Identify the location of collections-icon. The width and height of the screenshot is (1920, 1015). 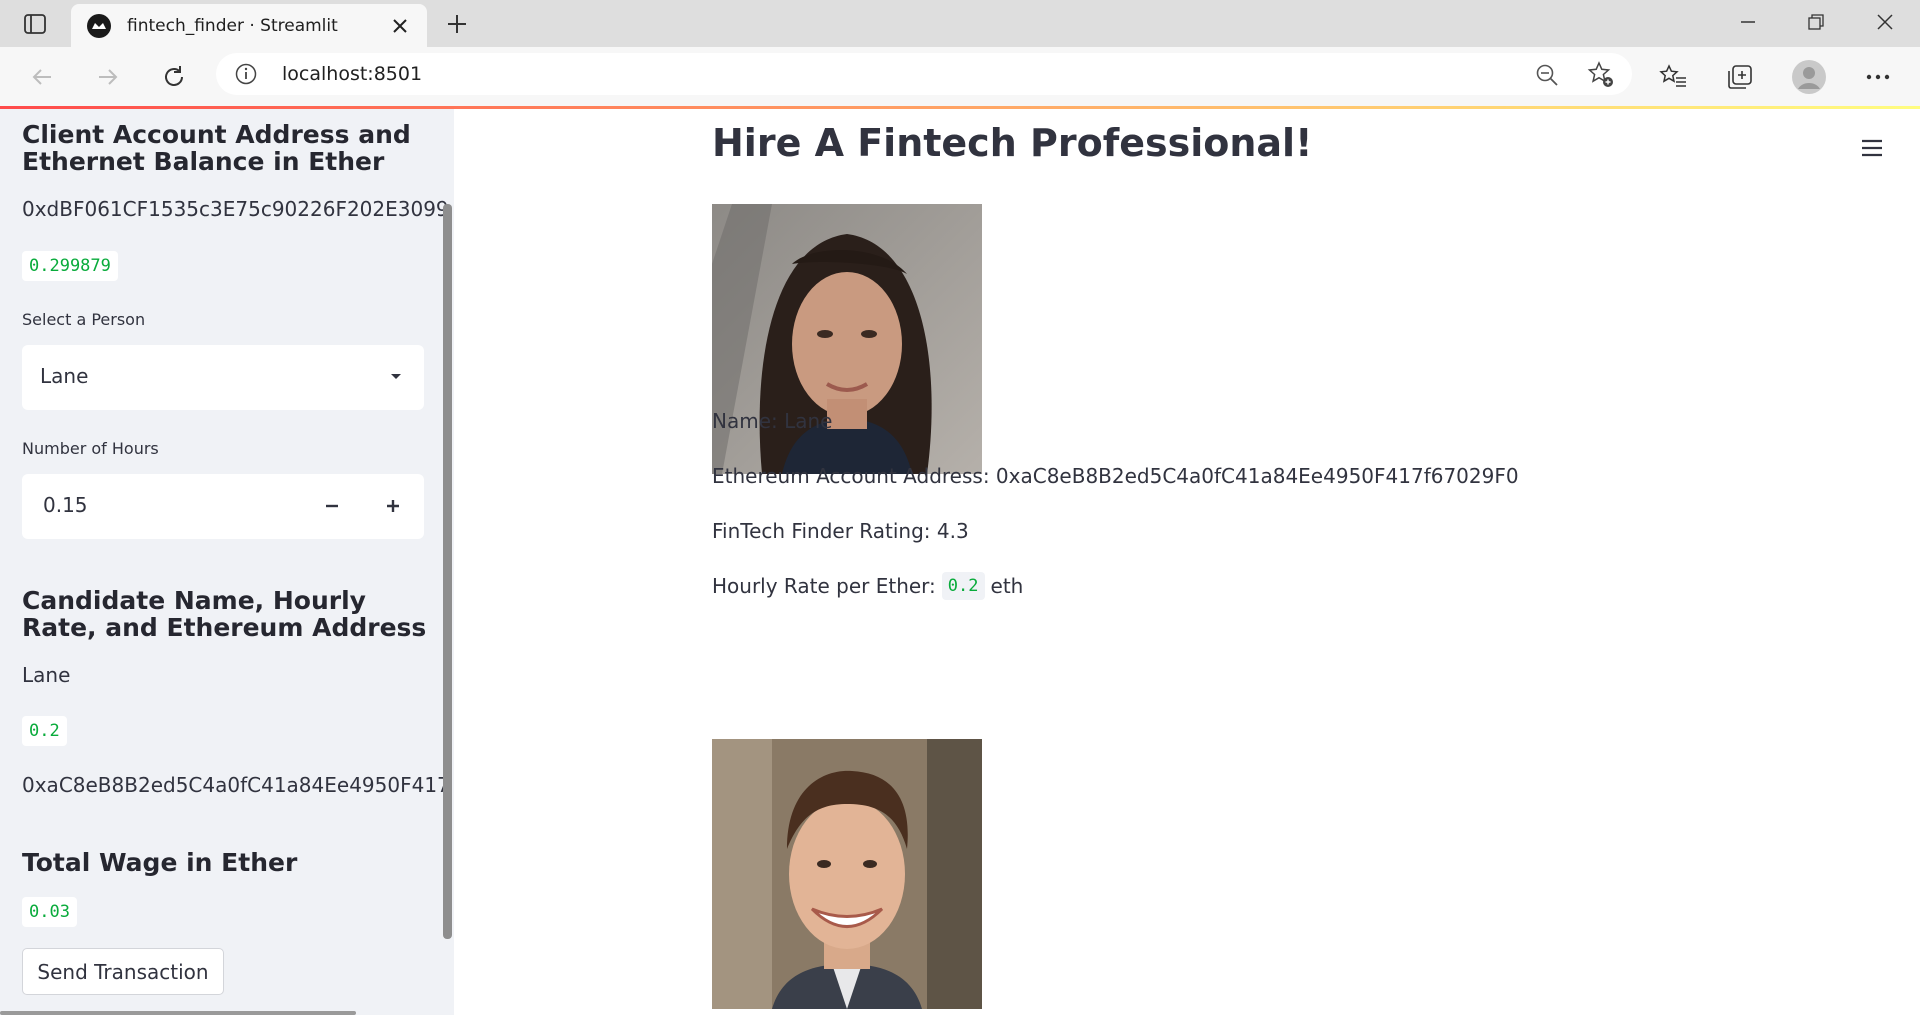
(1740, 77).